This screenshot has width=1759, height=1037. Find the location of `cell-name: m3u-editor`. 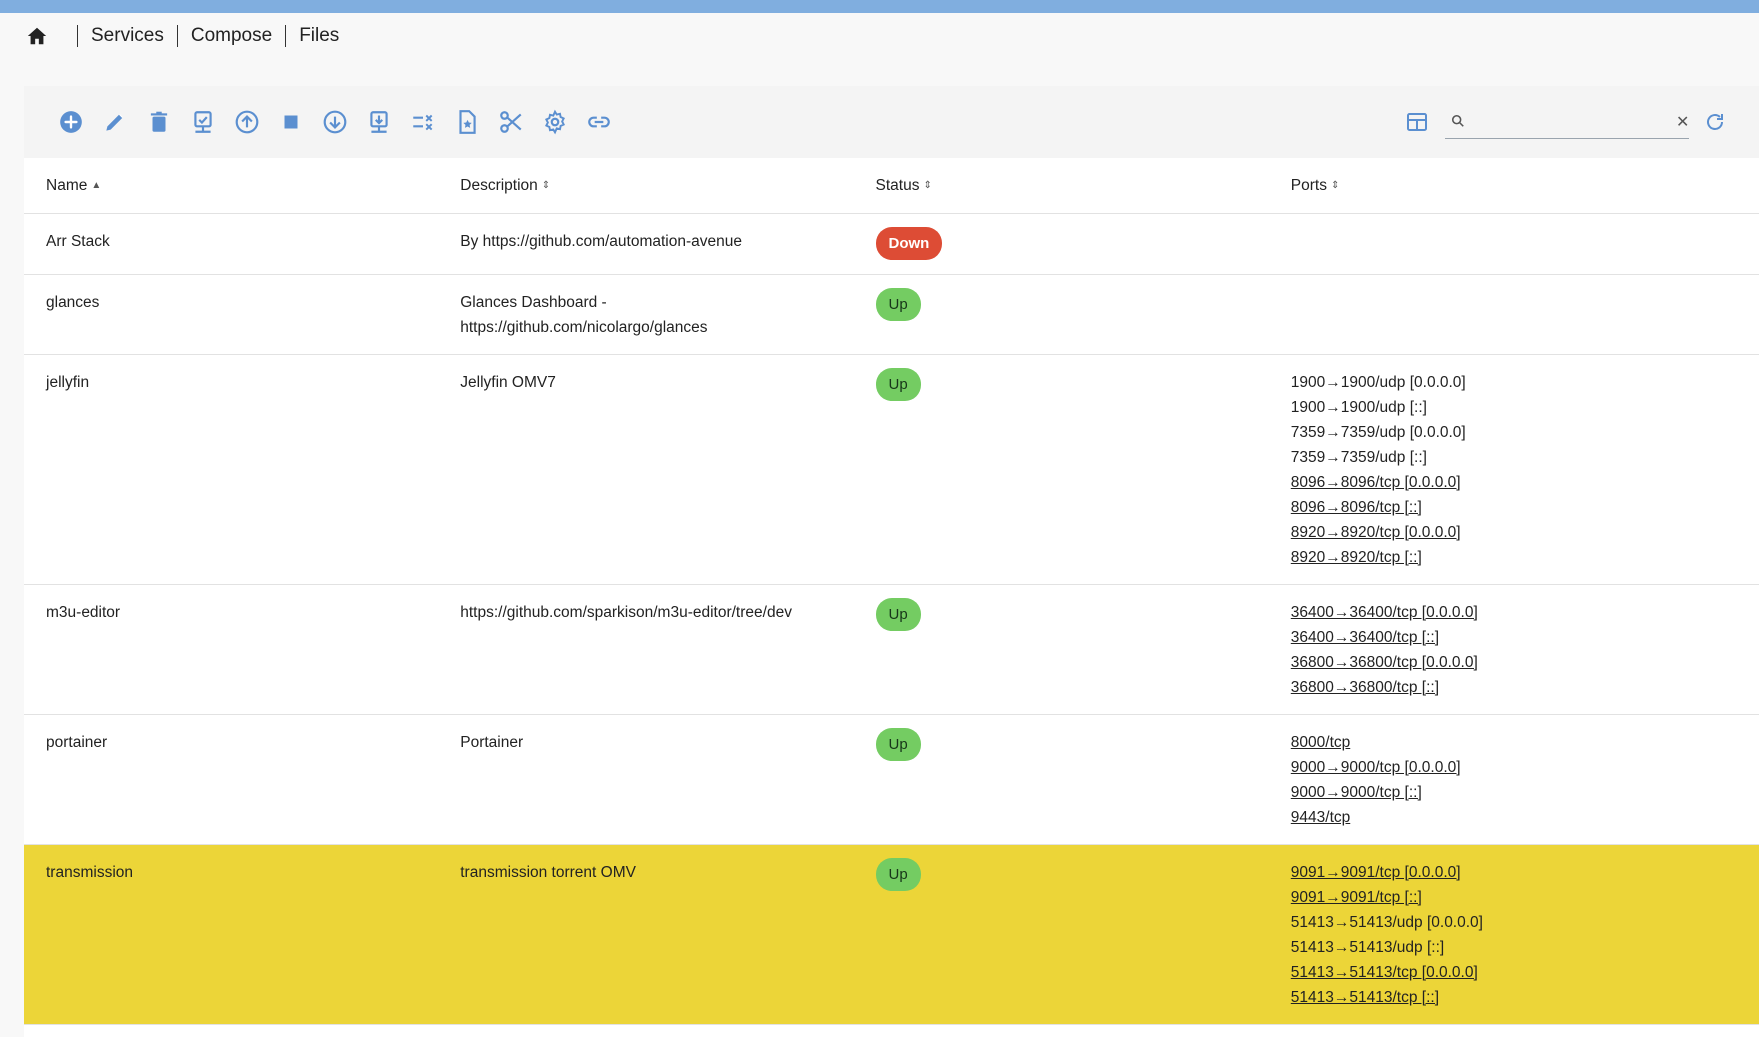

cell-name: m3u-editor is located at coordinates (231, 649).